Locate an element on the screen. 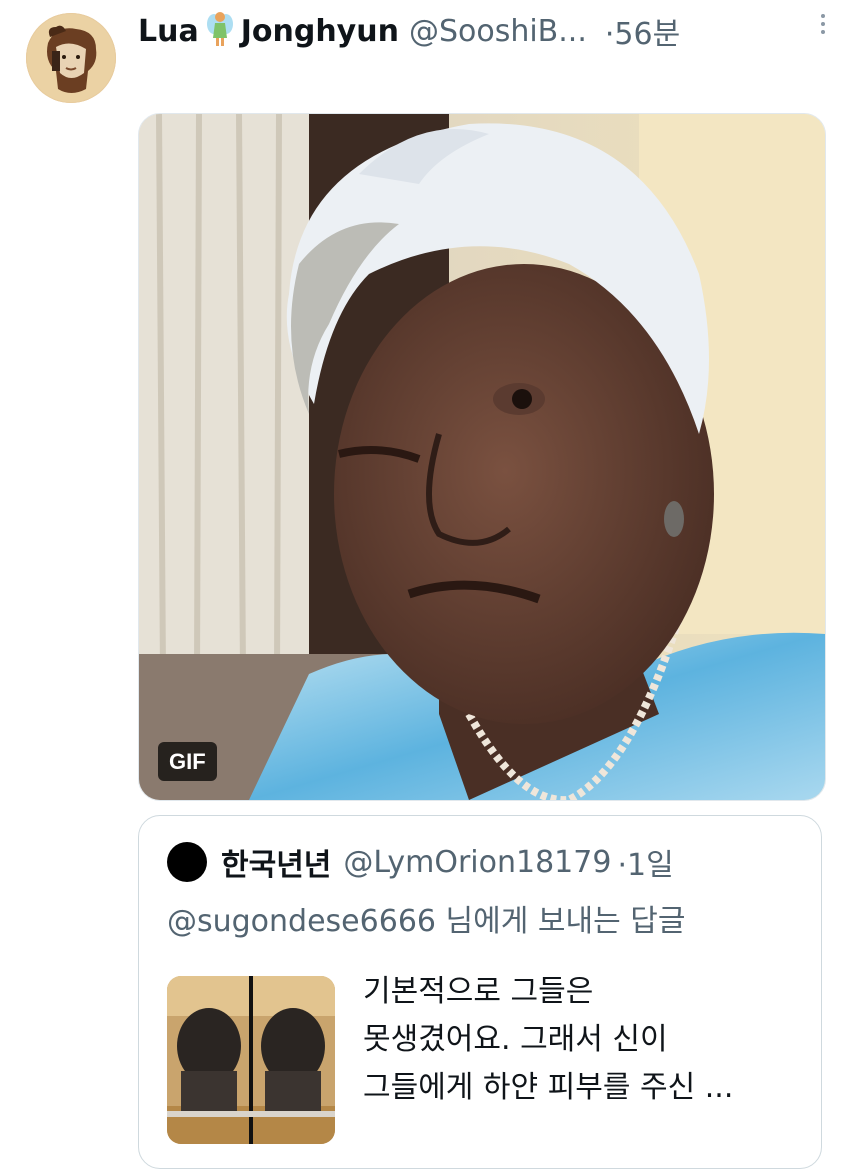 The width and height of the screenshot is (850, 1174). quoted-media-thumbnail is located at coordinates (251, 1060).